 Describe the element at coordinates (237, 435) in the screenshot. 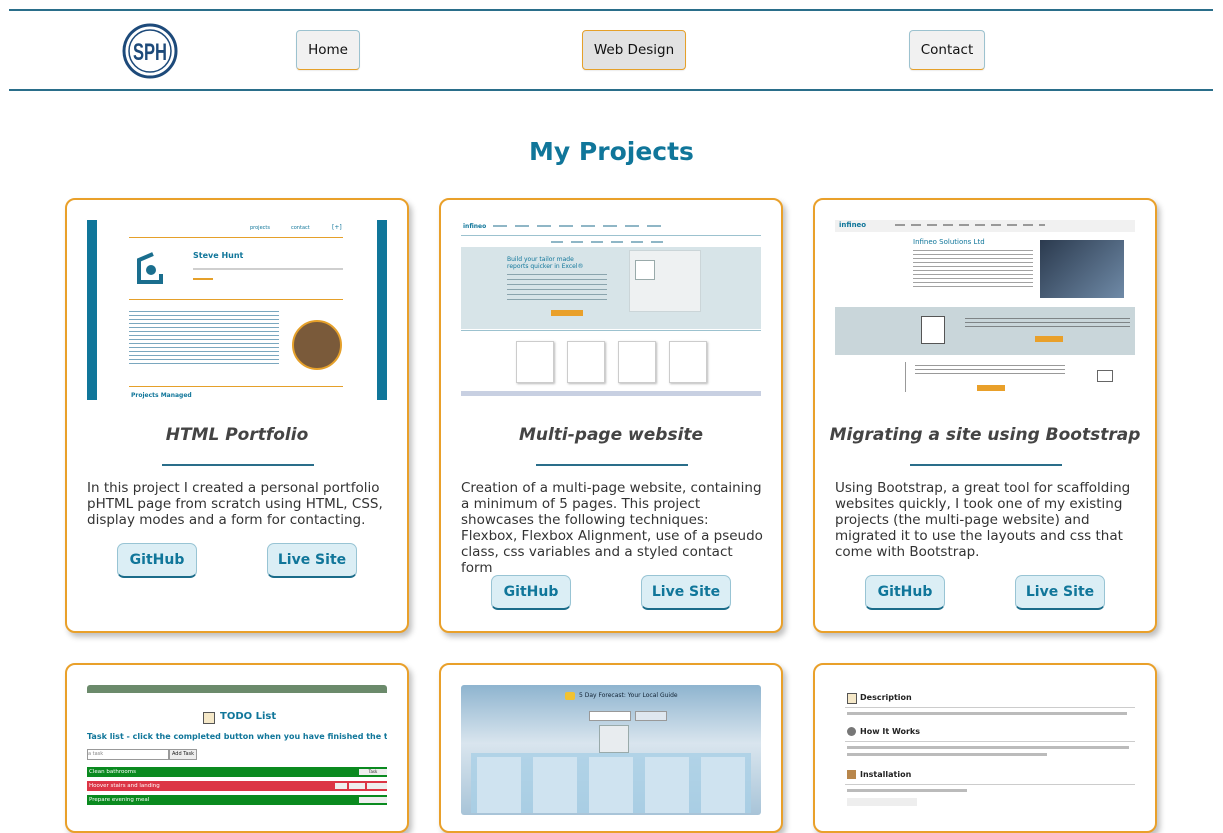

I see `project-title: HTML Portfolio` at that location.